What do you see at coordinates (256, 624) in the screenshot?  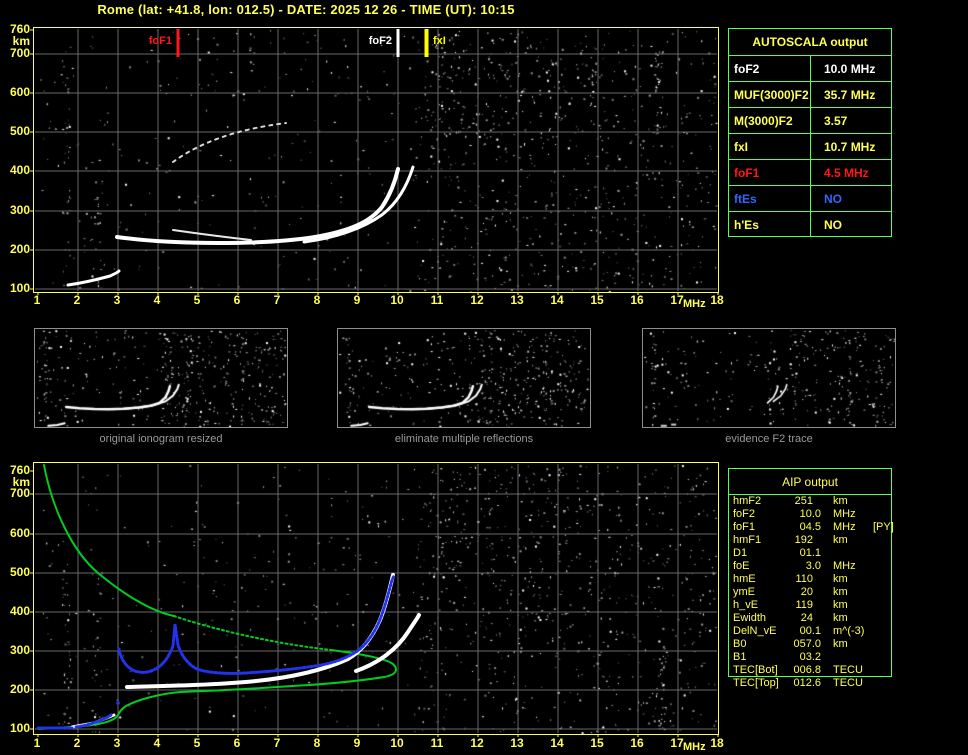 I see `synthesized-trace-f` at bounding box center [256, 624].